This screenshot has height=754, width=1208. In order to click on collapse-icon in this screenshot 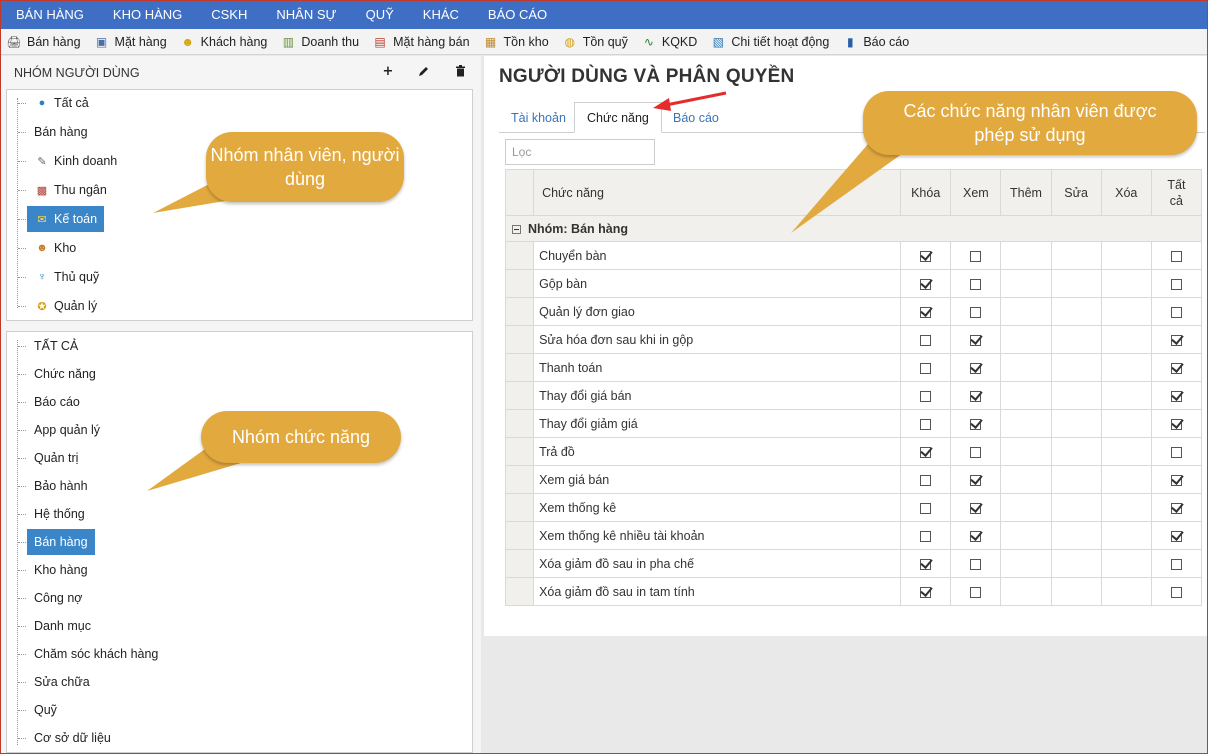, I will do `click(516, 229)`.